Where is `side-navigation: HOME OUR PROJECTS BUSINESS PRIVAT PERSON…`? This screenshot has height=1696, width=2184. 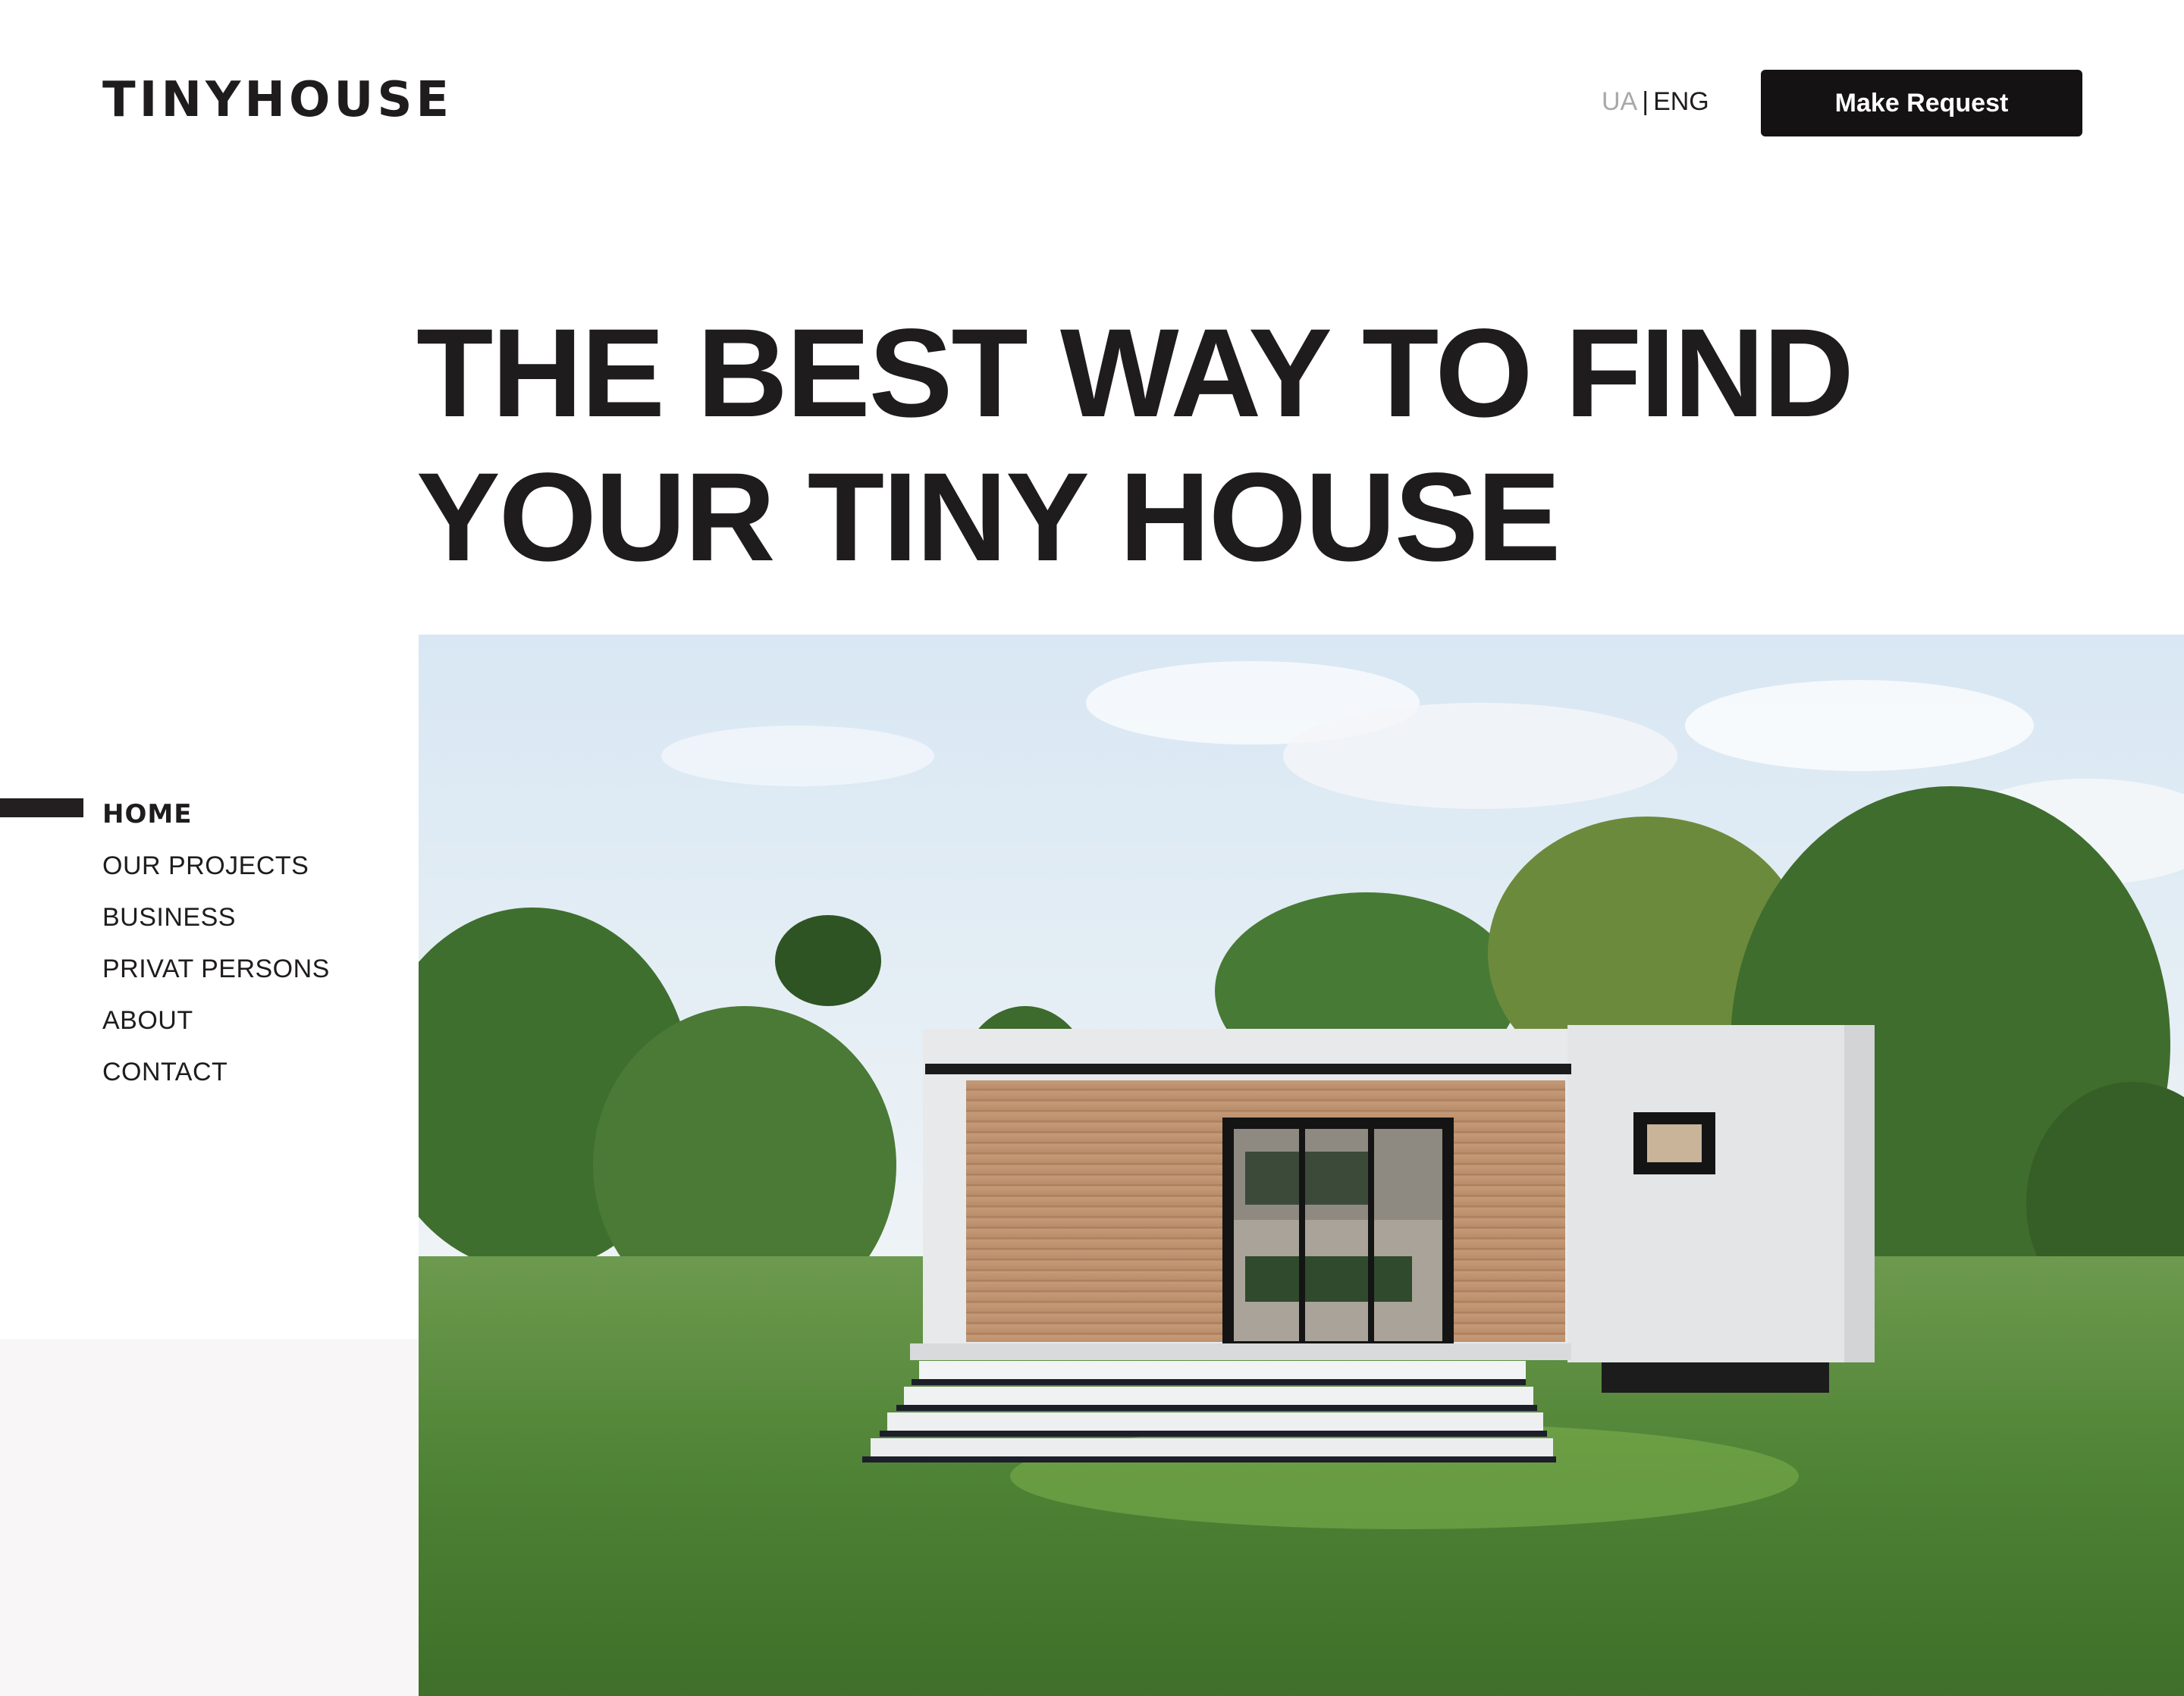
side-navigation: HOME OUR PROJECTS BUSINESS PRIVAT PERSON… is located at coordinates (216, 943).